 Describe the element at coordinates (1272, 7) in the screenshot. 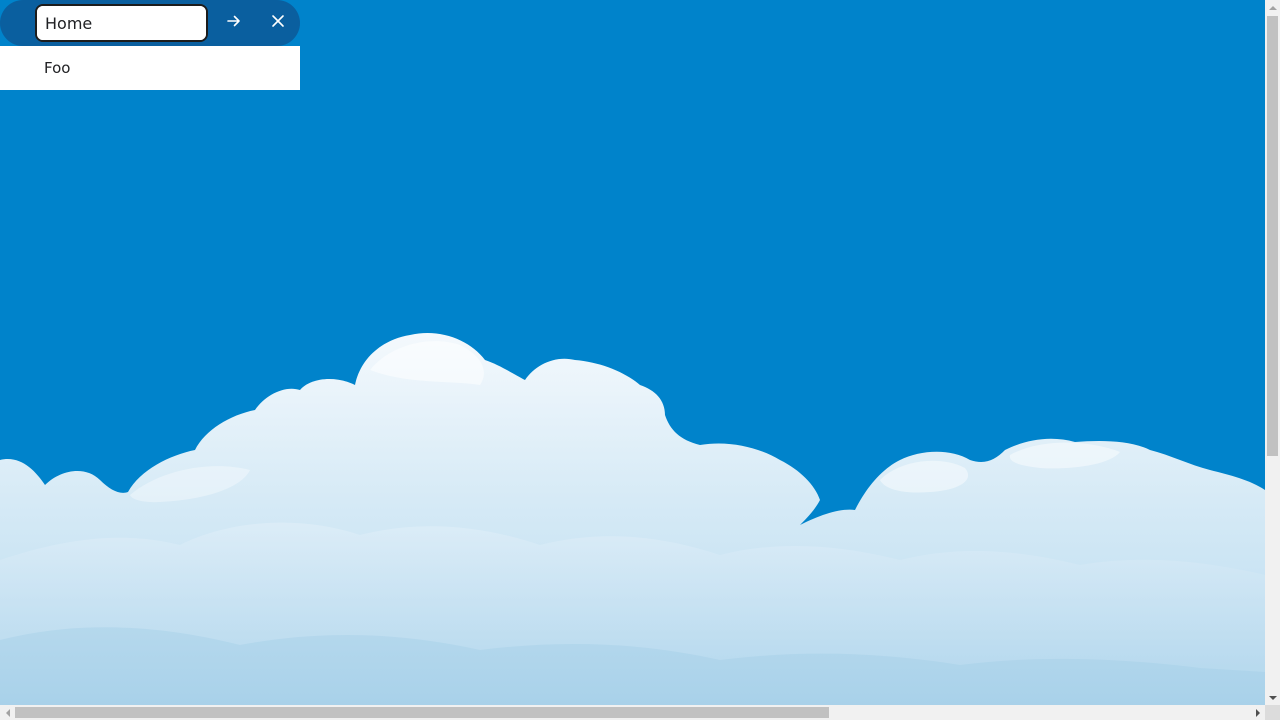

I see `arrow-up-icon` at that location.